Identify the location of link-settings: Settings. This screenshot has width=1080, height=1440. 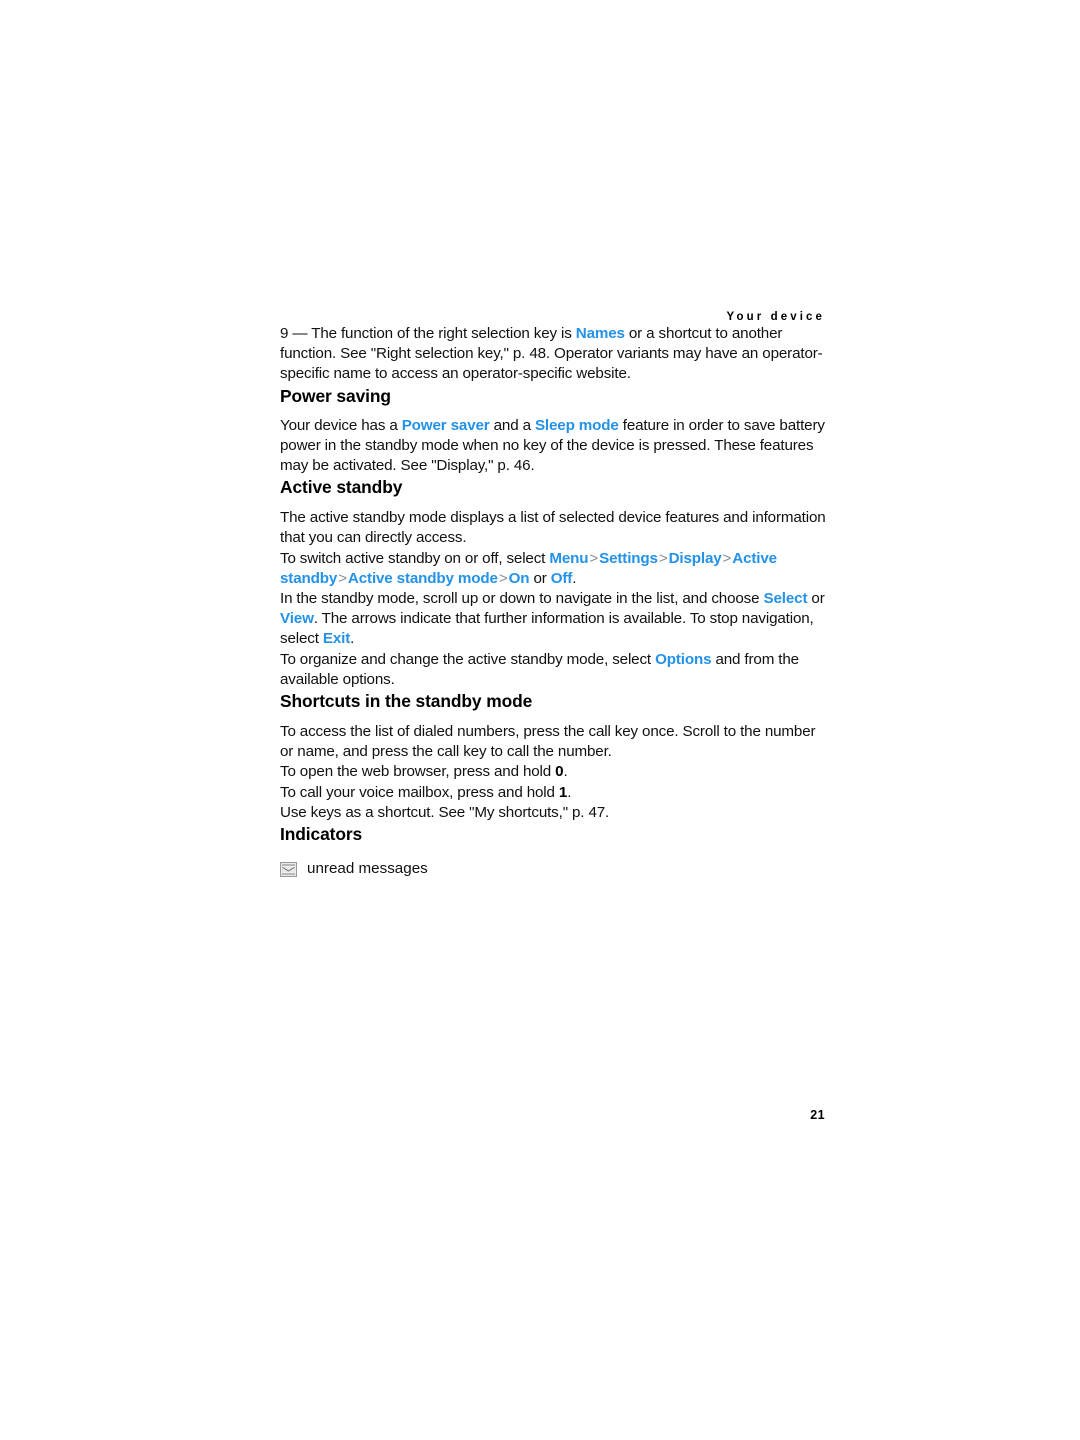
(628, 558).